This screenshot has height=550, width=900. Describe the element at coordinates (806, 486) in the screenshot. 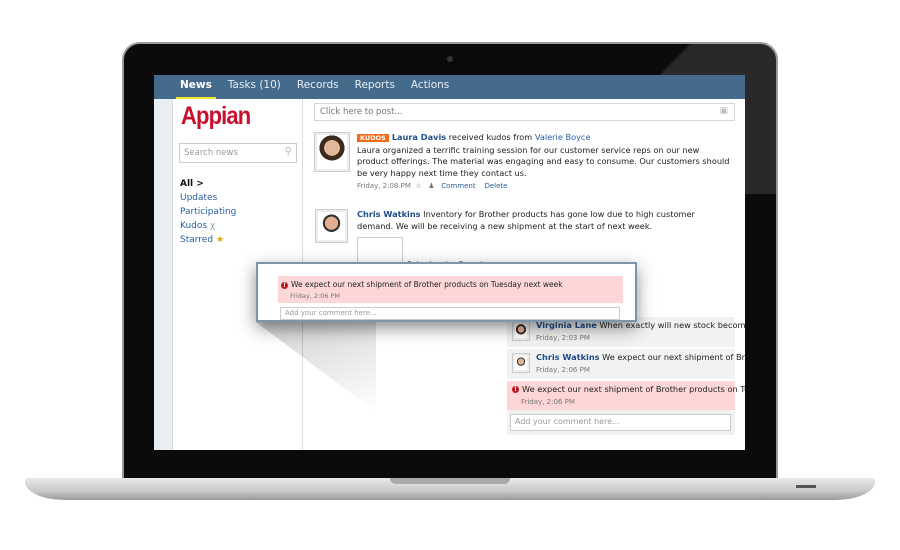

I see `laptop-port` at that location.